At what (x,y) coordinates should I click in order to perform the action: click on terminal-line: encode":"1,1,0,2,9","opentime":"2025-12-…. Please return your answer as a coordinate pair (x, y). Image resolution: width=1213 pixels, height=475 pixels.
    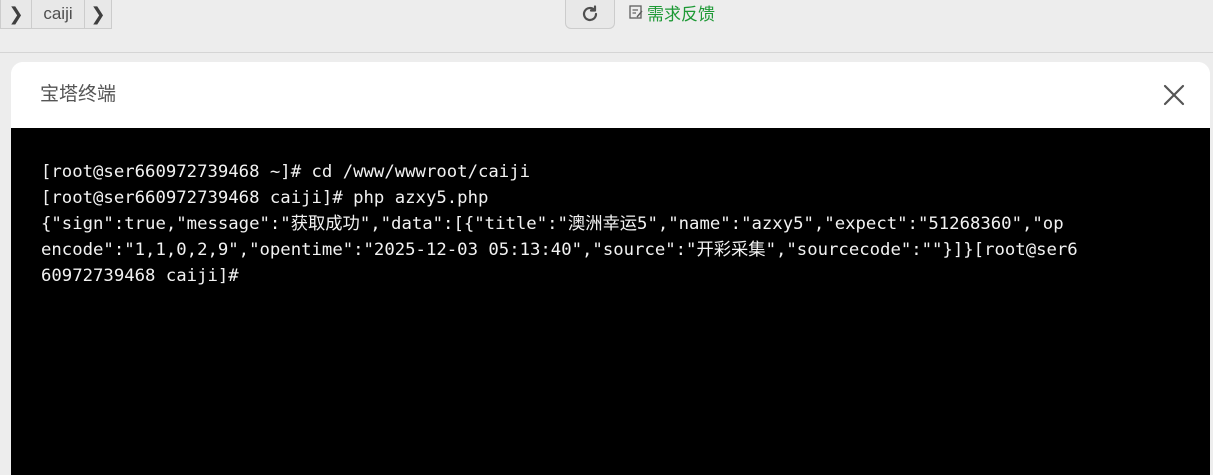
    Looking at the image, I should click on (559, 250).